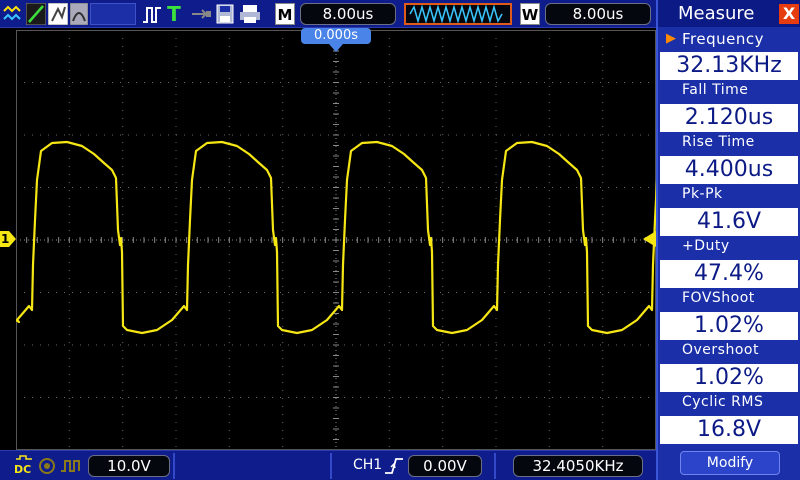  What do you see at coordinates (723, 402) in the screenshot?
I see `measure-label: Cyclic RMS` at bounding box center [723, 402].